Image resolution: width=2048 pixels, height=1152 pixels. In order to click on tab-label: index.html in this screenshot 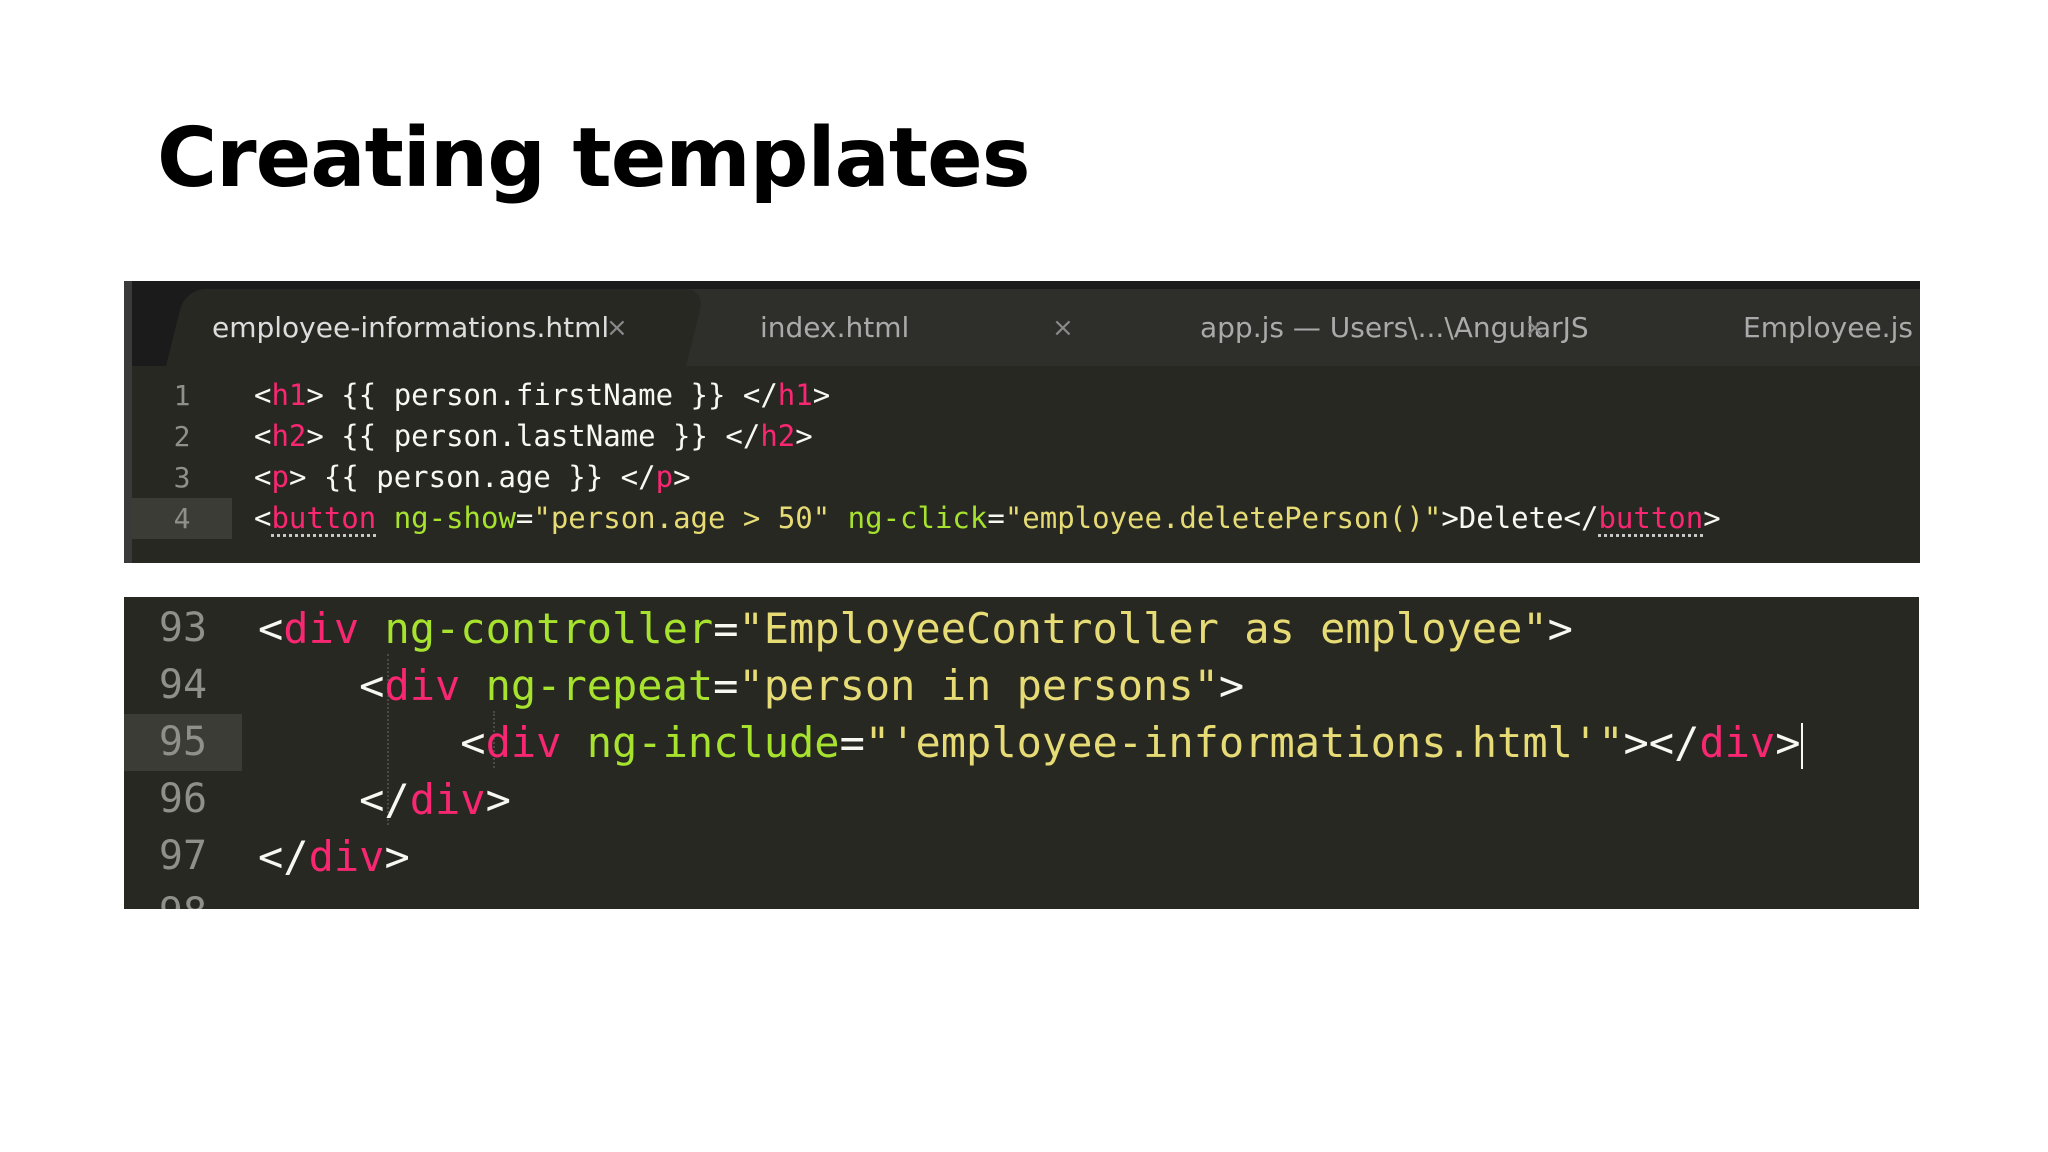, I will do `click(835, 327)`.